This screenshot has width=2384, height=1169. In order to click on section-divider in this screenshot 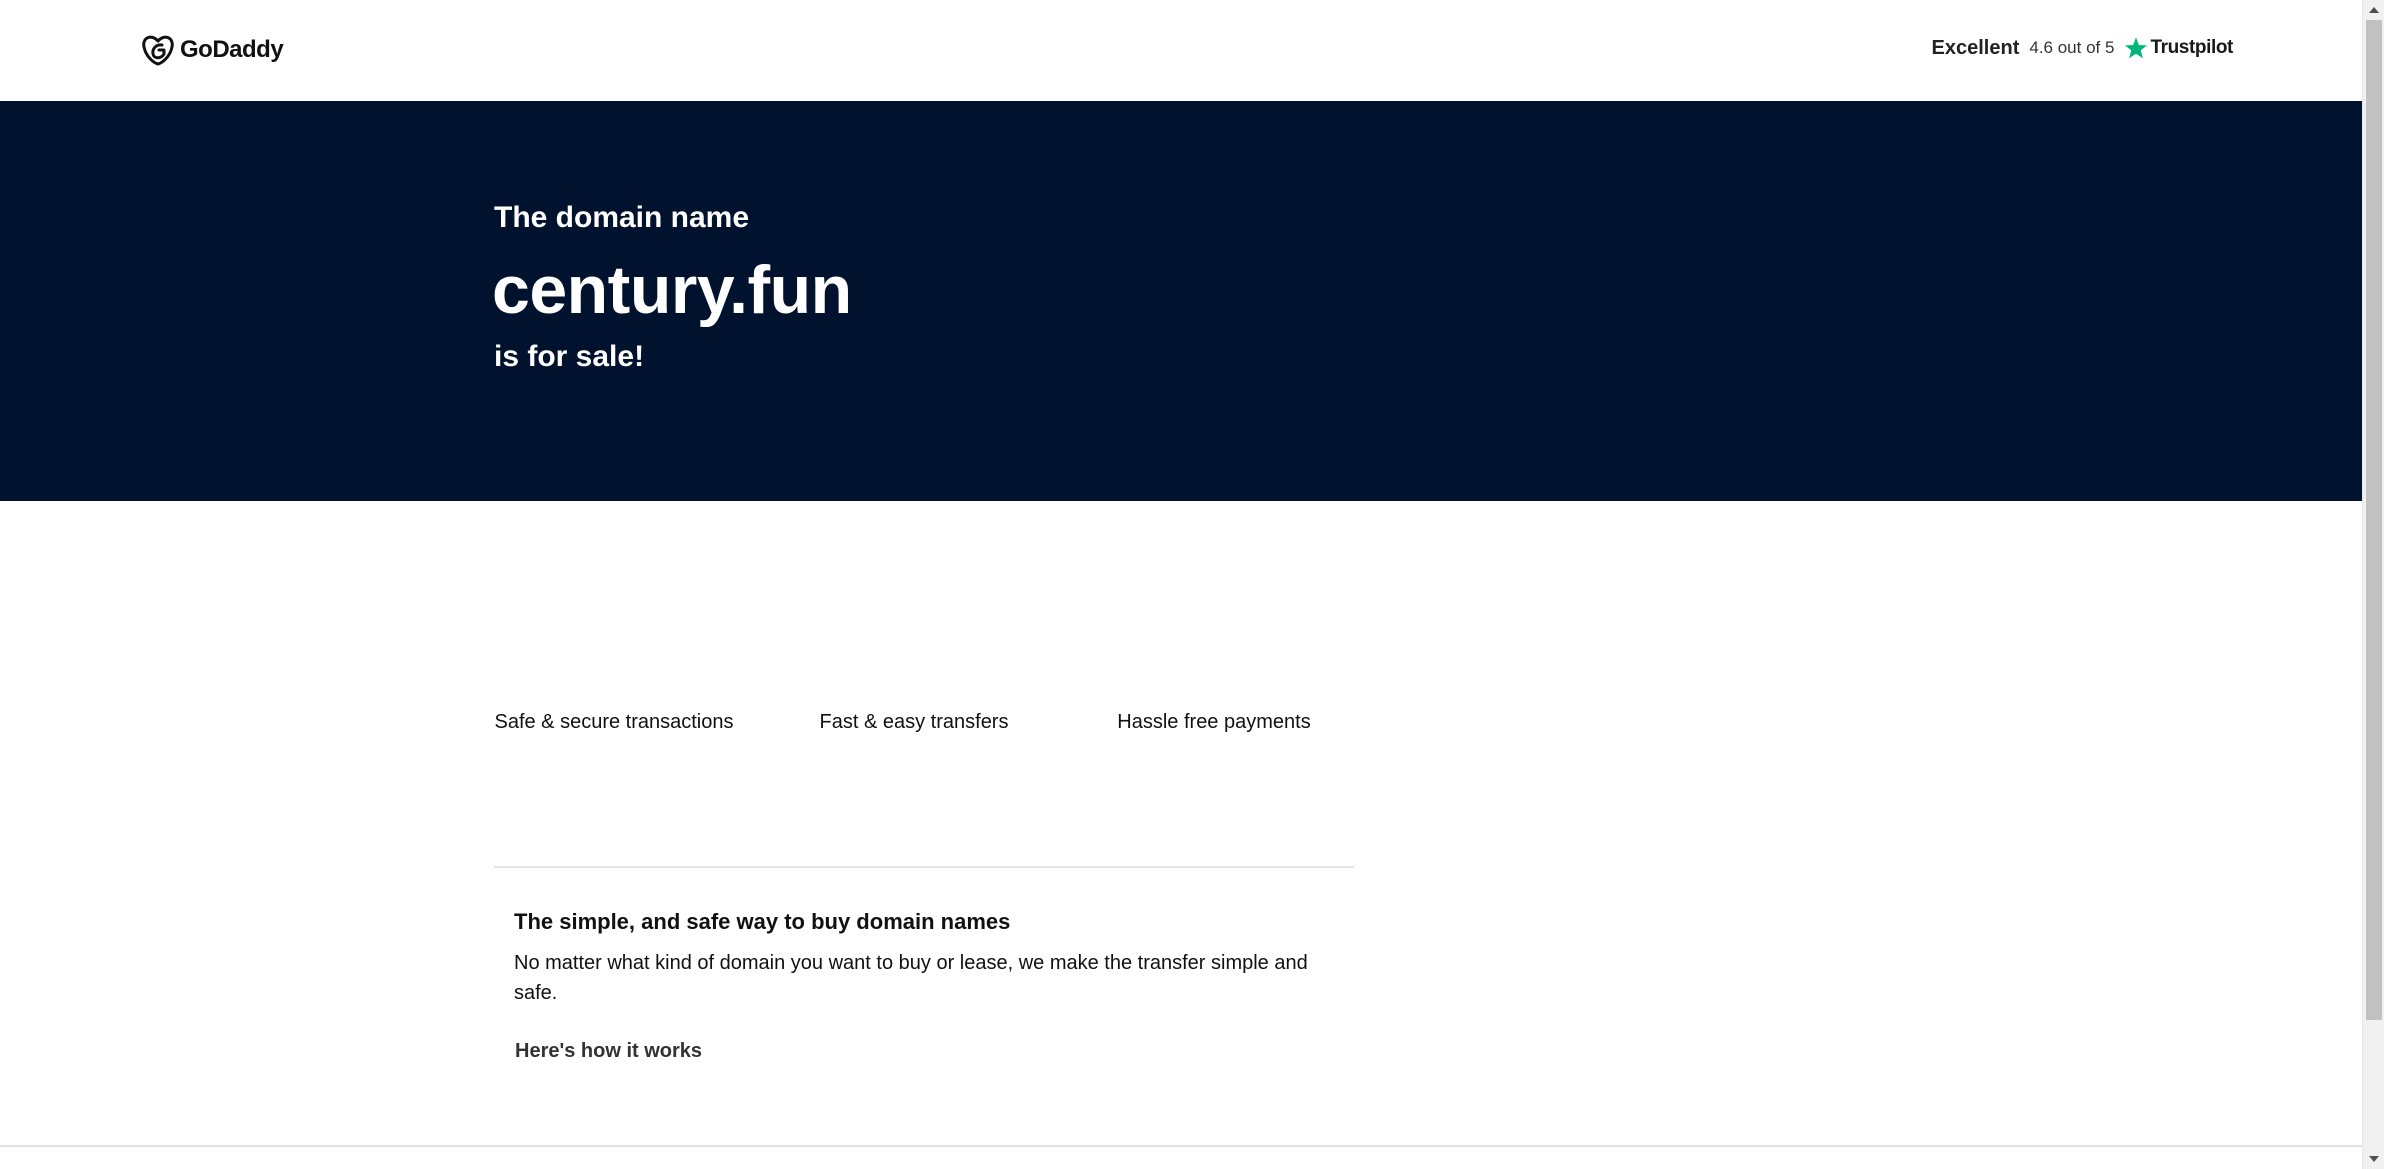, I will do `click(924, 867)`.